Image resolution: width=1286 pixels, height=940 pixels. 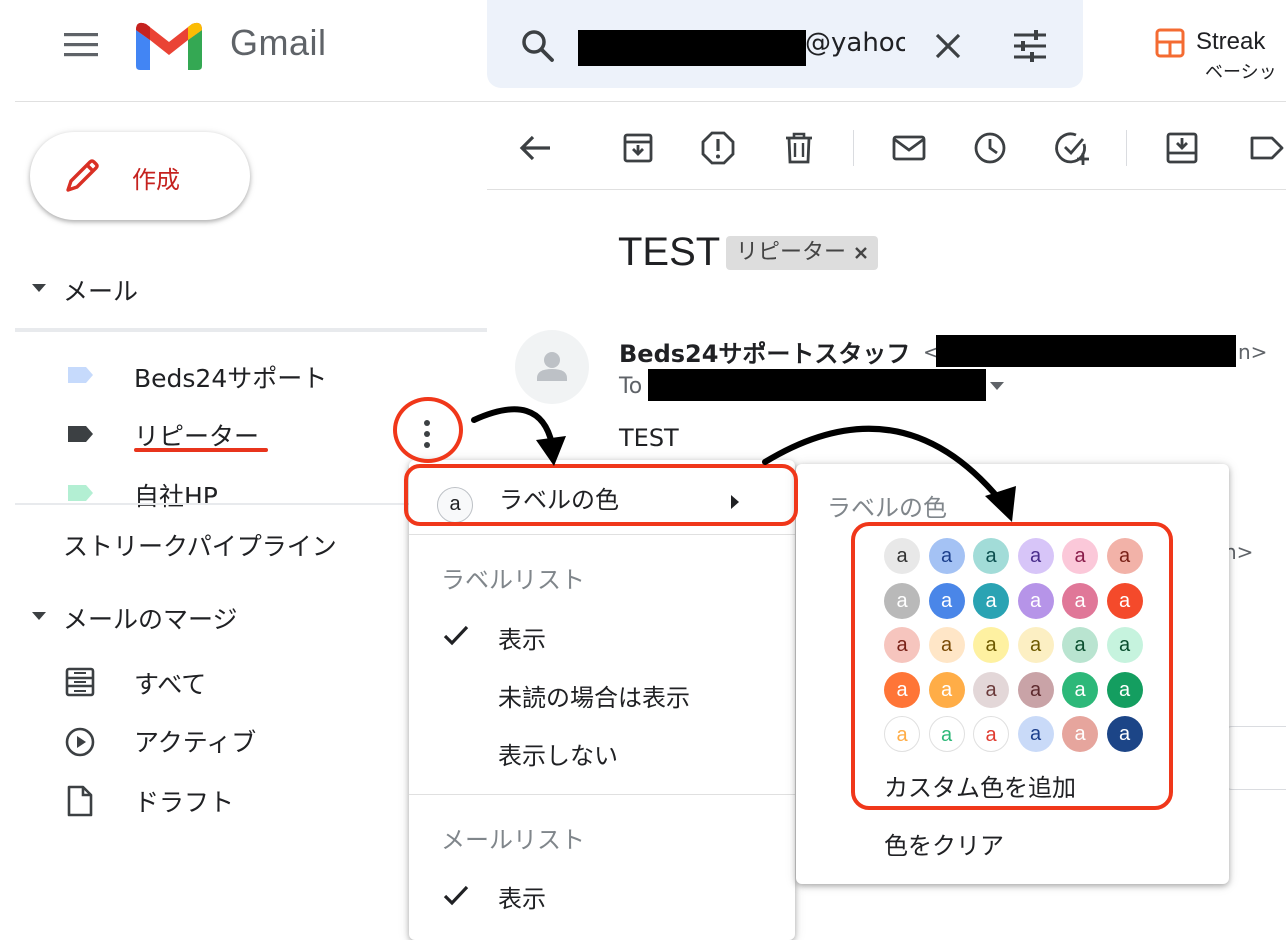 What do you see at coordinates (230, 377) in the screenshot?
I see `sidebar-label-beds24: Beds24サポート` at bounding box center [230, 377].